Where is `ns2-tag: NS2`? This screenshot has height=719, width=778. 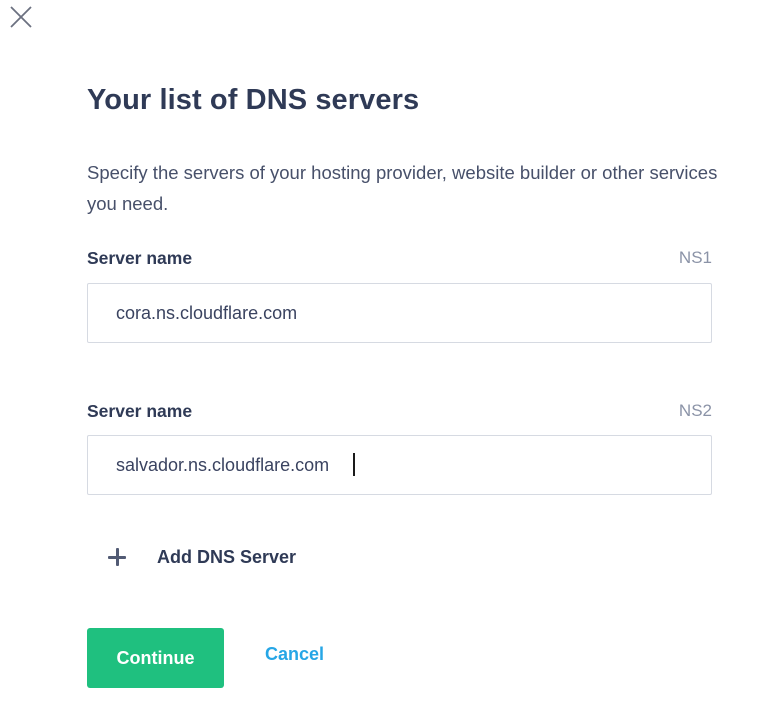 ns2-tag: NS2 is located at coordinates (695, 410).